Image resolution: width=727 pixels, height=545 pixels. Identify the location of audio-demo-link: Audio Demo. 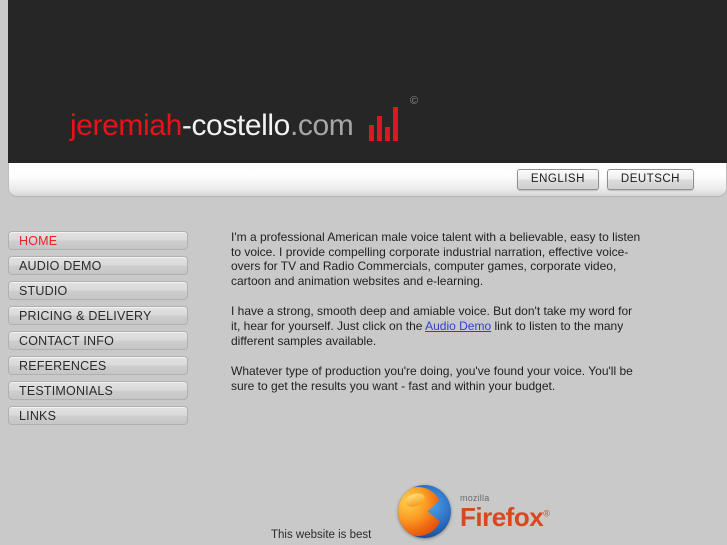
(458, 326).